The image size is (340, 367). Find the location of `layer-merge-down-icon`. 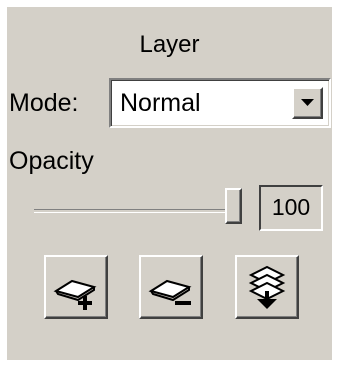

layer-merge-down-icon is located at coordinates (267, 287).